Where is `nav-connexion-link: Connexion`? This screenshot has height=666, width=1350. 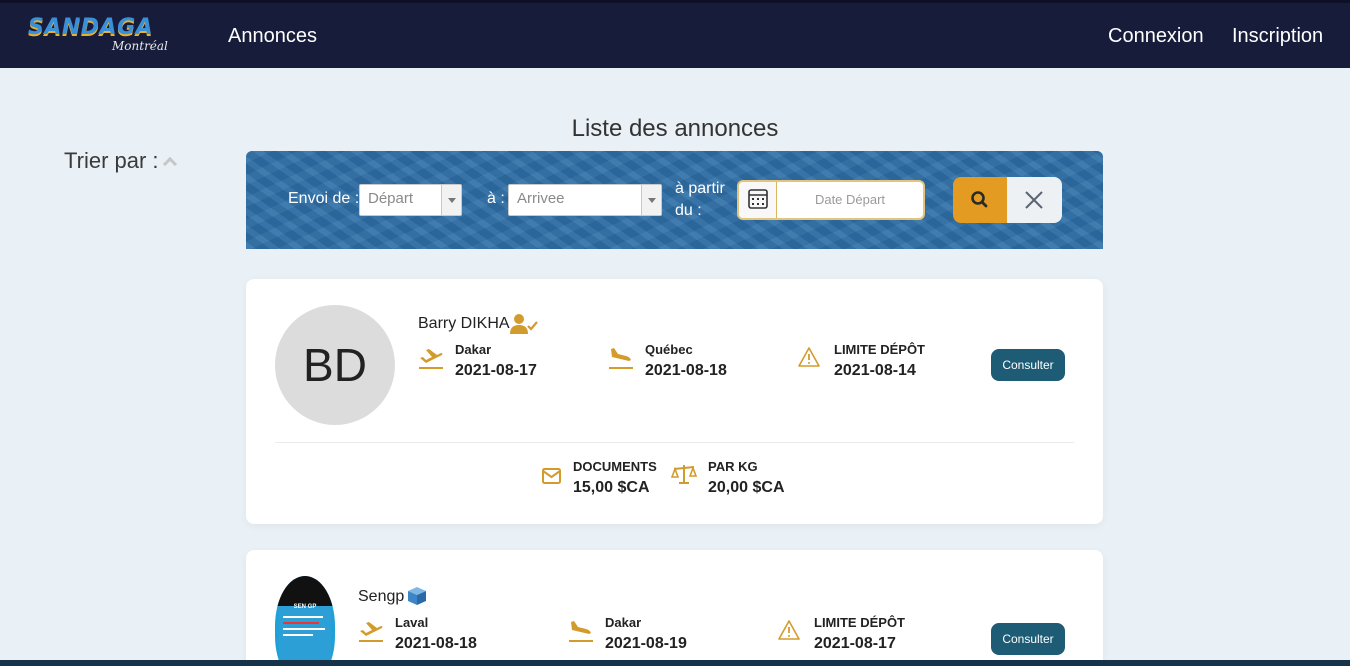 nav-connexion-link: Connexion is located at coordinates (1156, 36).